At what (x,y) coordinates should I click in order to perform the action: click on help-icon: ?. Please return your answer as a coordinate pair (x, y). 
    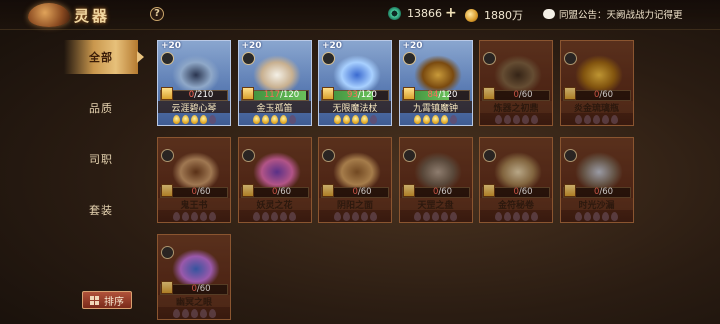
    Looking at the image, I should click on (157, 14).